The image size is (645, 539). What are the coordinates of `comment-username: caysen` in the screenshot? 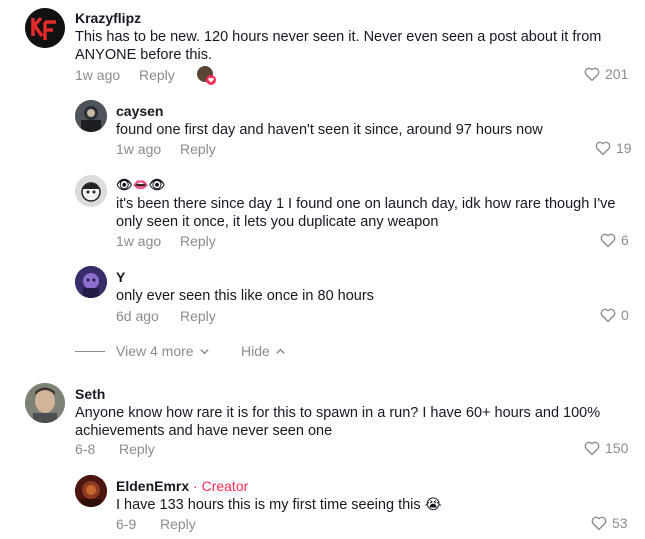 It's located at (139, 111).